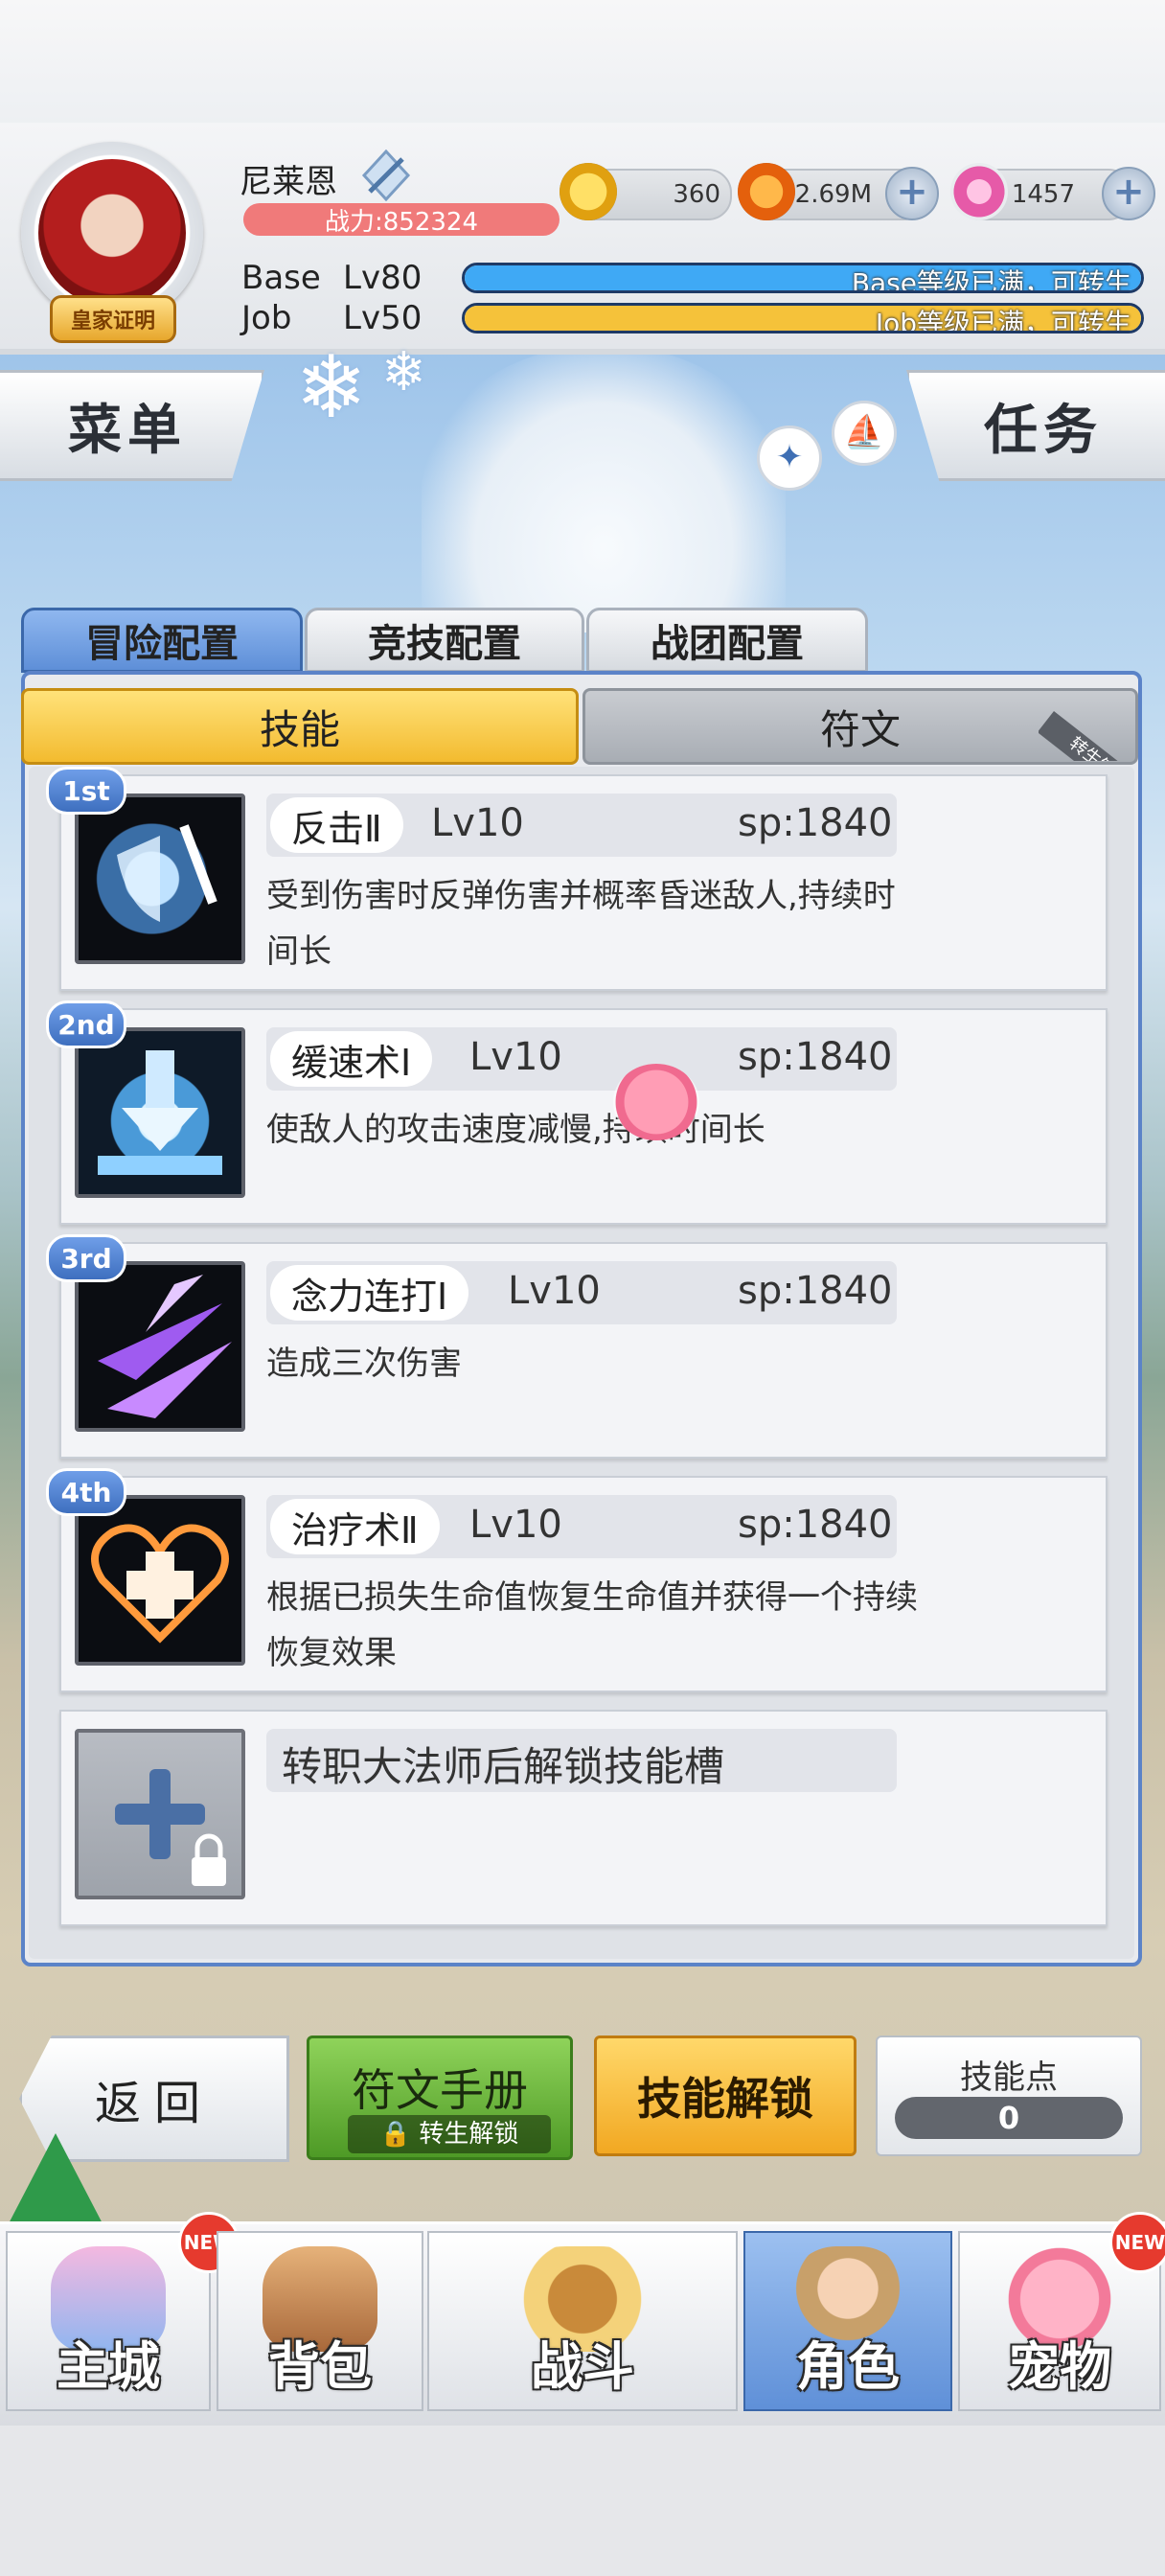 The width and height of the screenshot is (1165, 2576). What do you see at coordinates (132, 425) in the screenshot?
I see `menu-button: 菜单` at bounding box center [132, 425].